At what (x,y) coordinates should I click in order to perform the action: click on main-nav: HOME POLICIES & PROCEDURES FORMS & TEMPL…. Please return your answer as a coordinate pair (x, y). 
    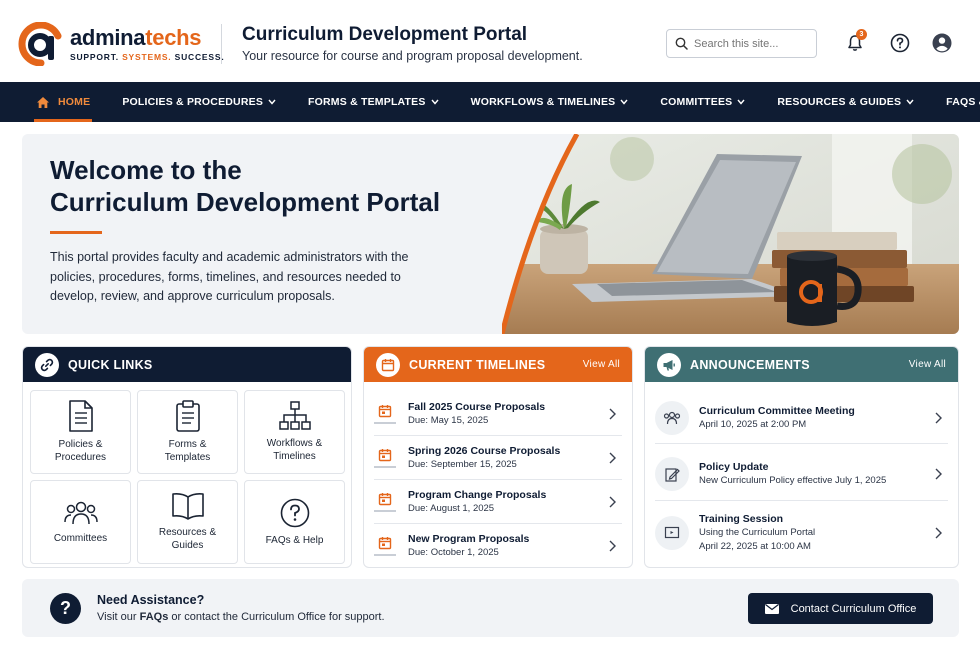
    Looking at the image, I should click on (490, 102).